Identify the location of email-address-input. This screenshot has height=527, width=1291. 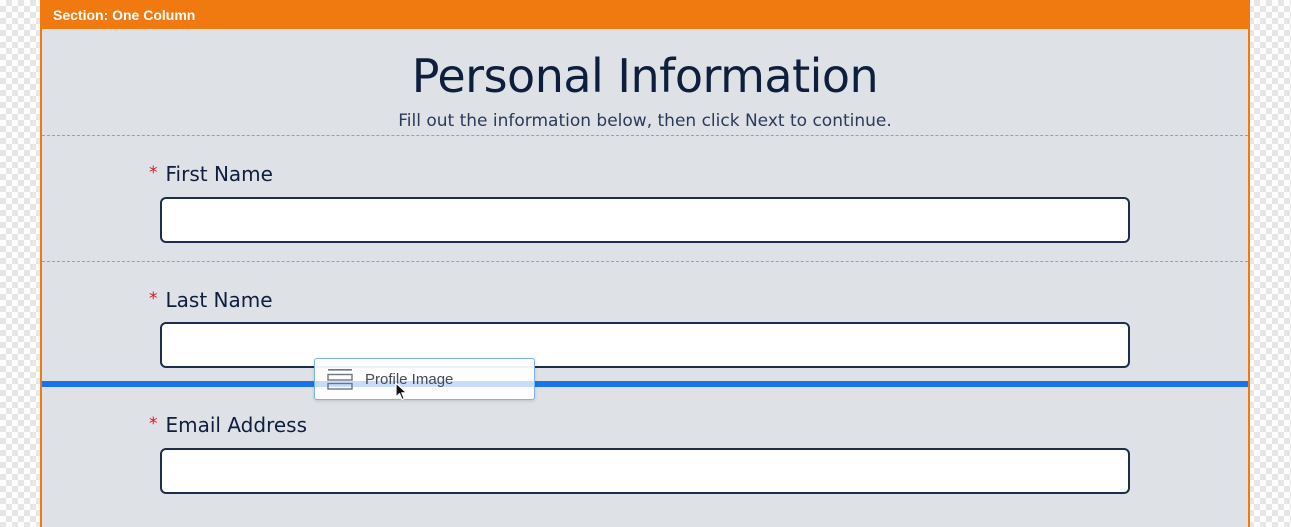
(645, 471).